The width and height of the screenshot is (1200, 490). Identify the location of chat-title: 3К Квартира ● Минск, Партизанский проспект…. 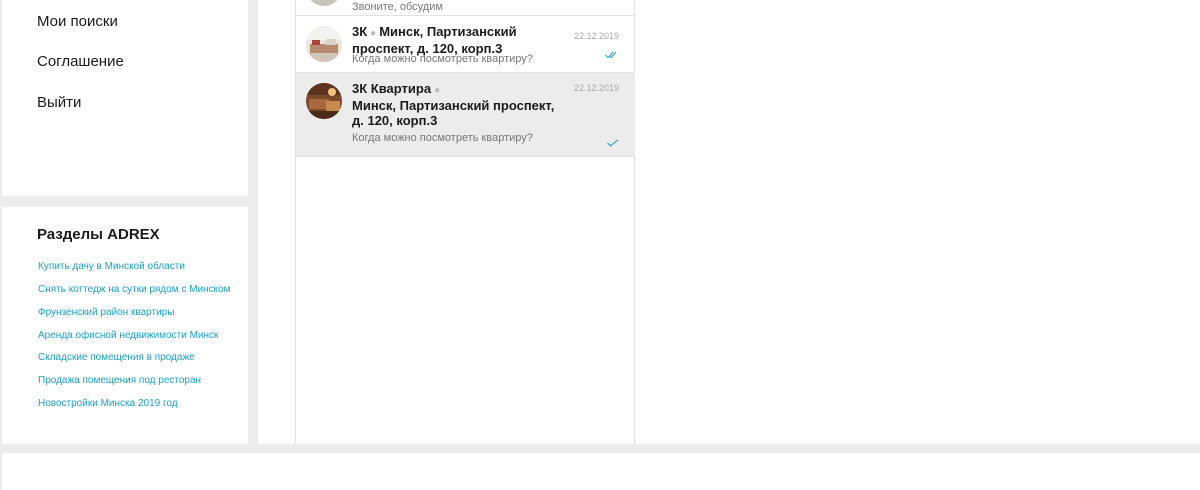
(453, 104).